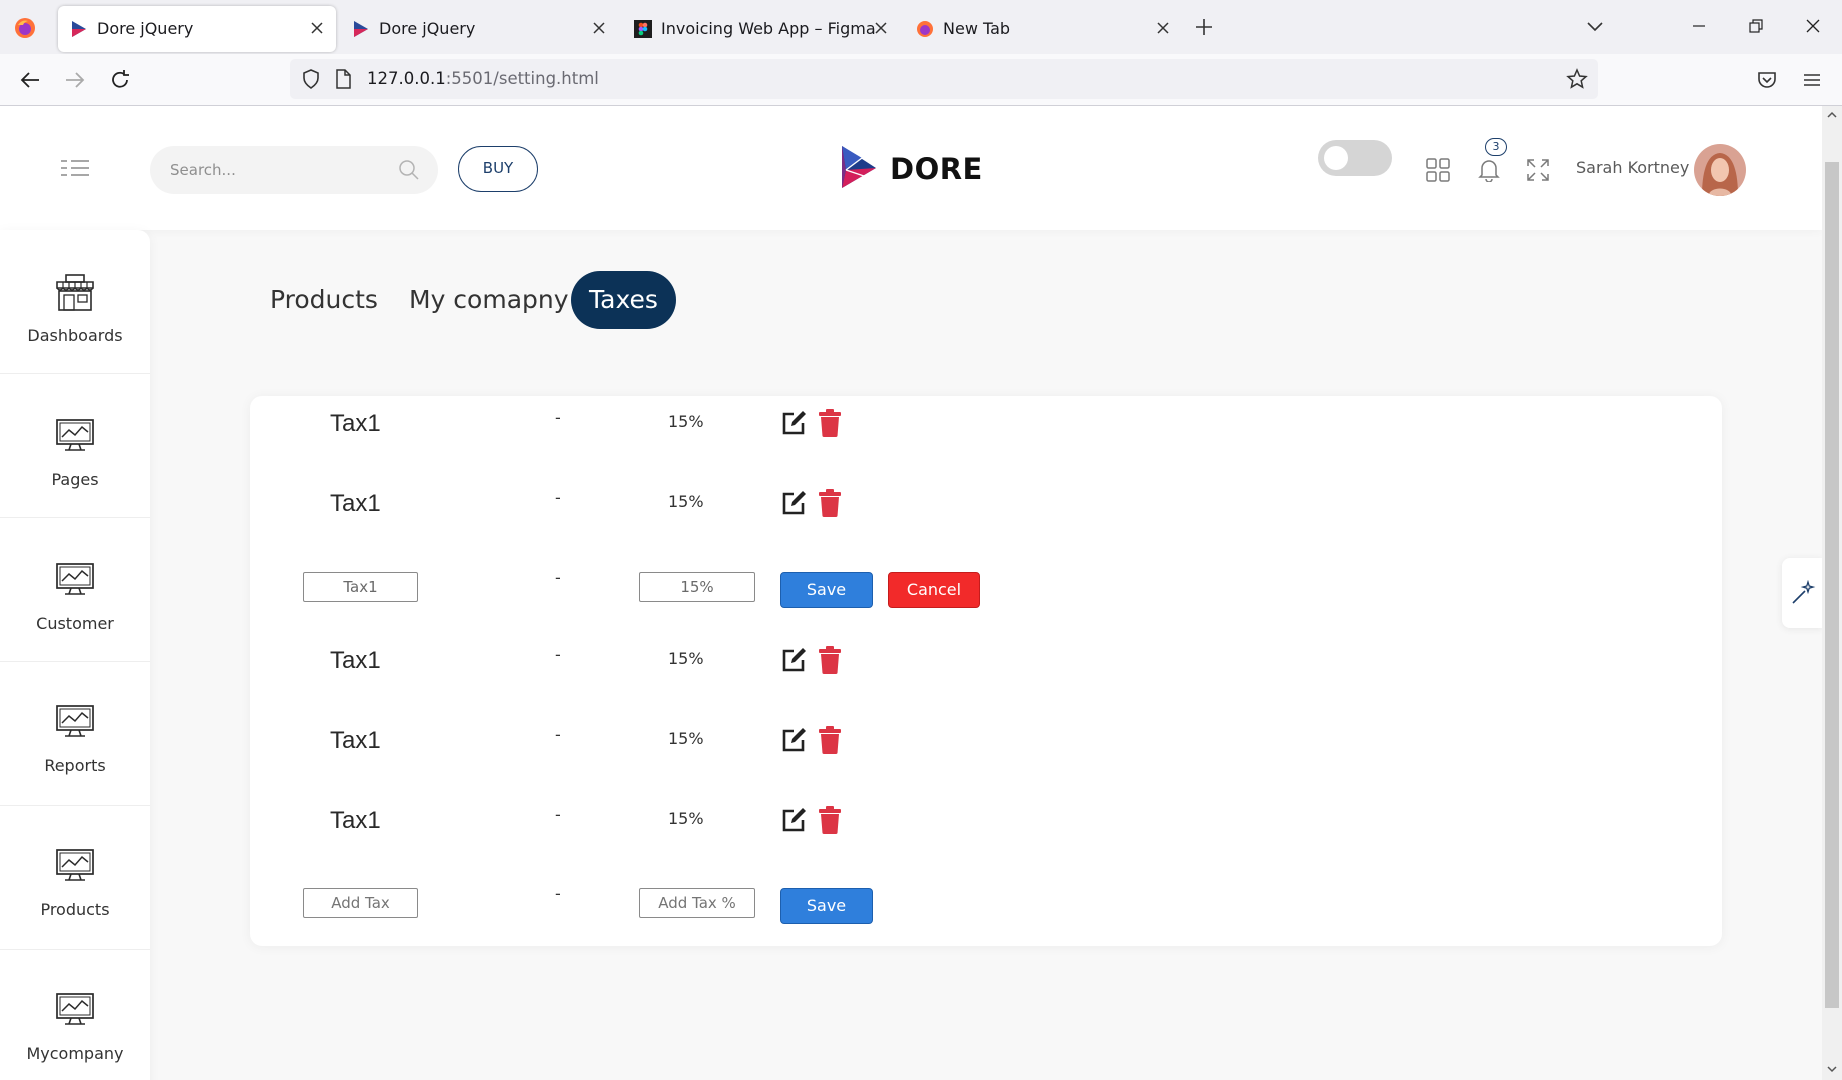  What do you see at coordinates (1489, 169) in the screenshot?
I see `bell-icon` at bounding box center [1489, 169].